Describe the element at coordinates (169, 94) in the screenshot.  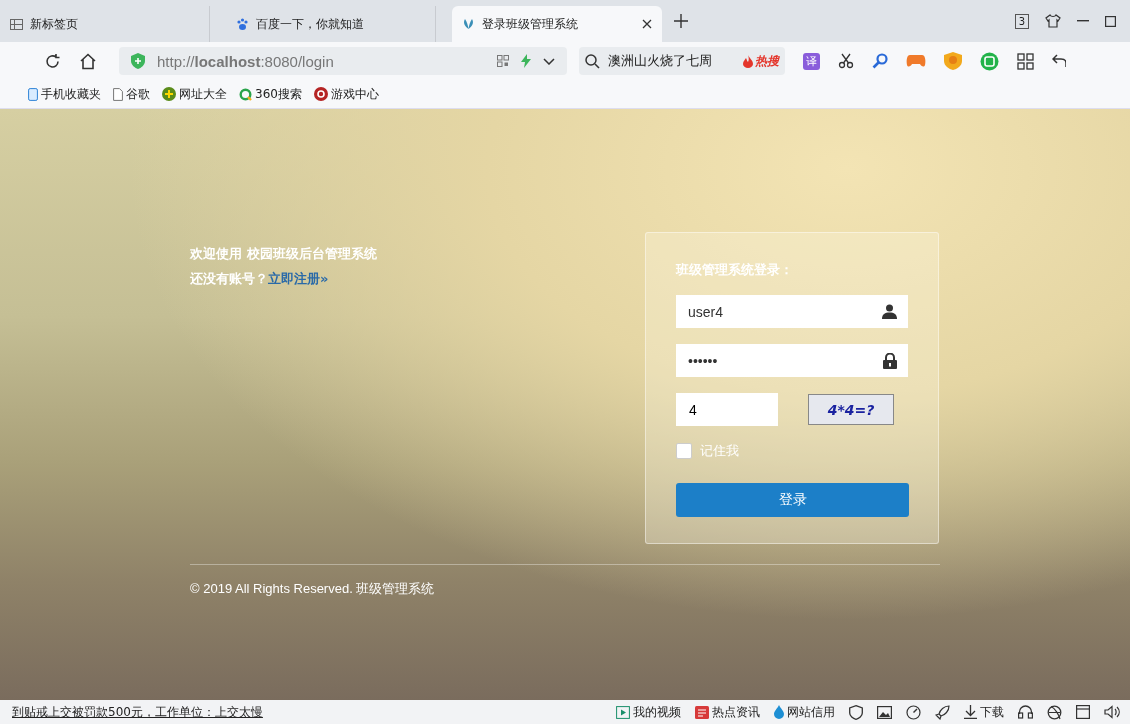
I see `plus-circle-icon` at that location.